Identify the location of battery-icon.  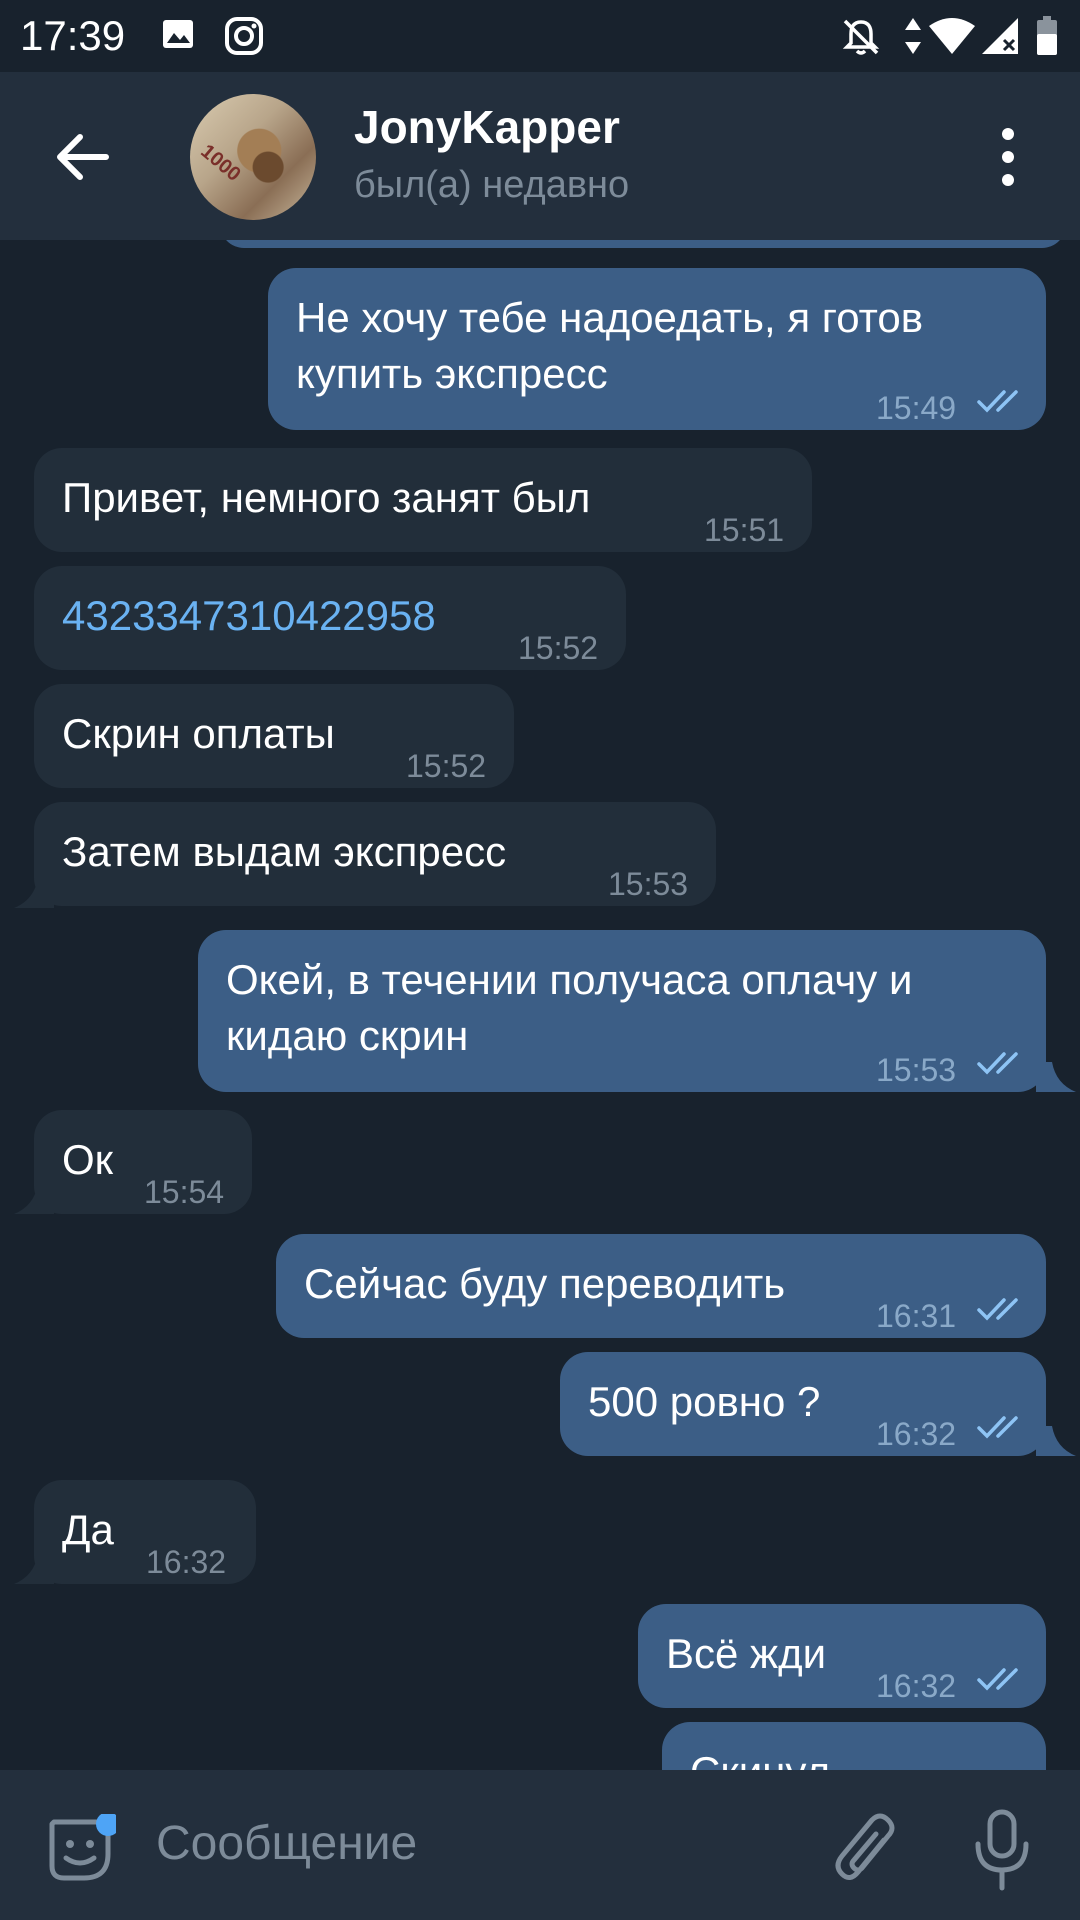
(1047, 35).